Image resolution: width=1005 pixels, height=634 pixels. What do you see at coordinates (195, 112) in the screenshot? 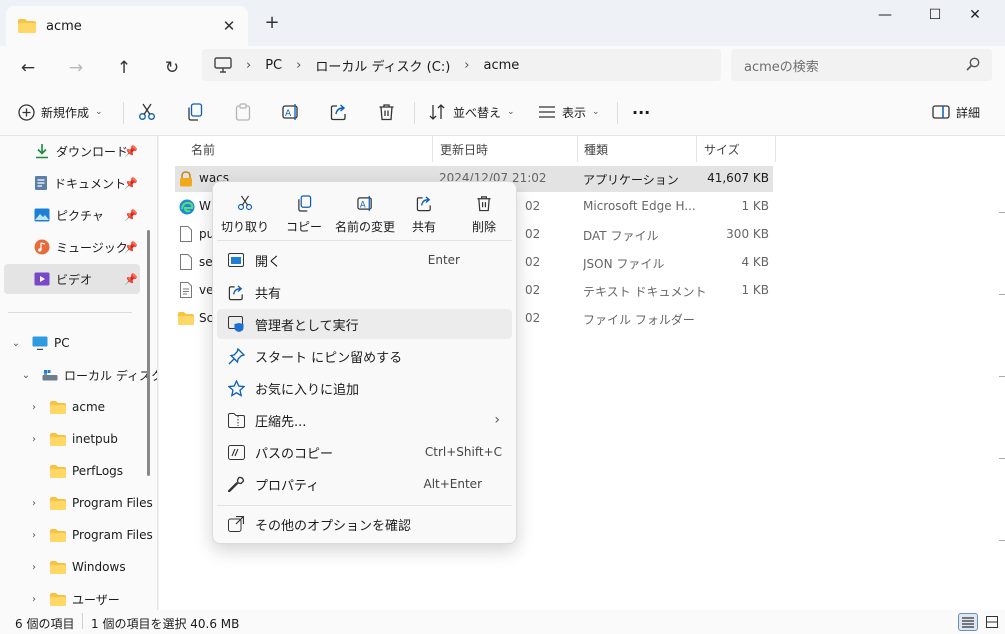
I see `copy-button` at bounding box center [195, 112].